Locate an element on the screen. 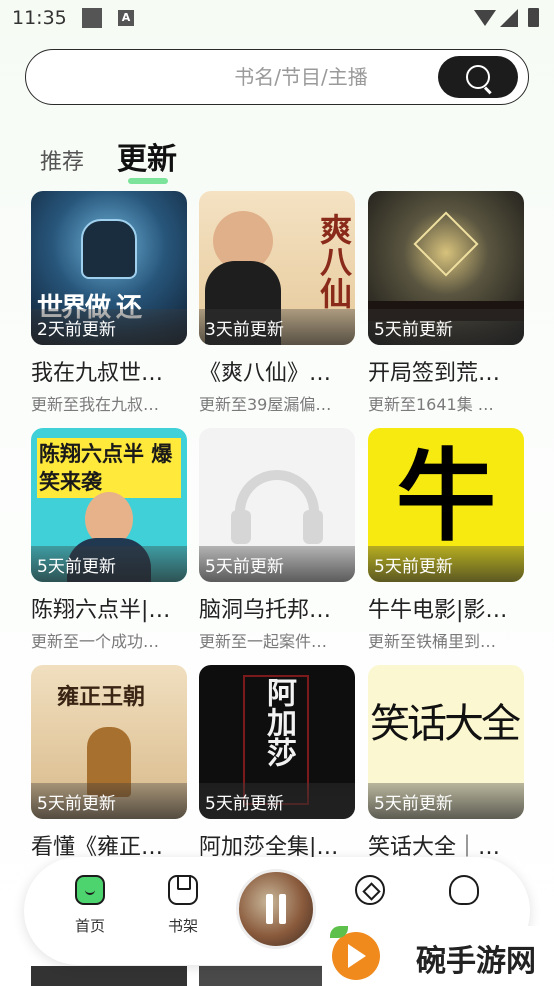 The image size is (554, 986). notification-icon is located at coordinates (92, 18).